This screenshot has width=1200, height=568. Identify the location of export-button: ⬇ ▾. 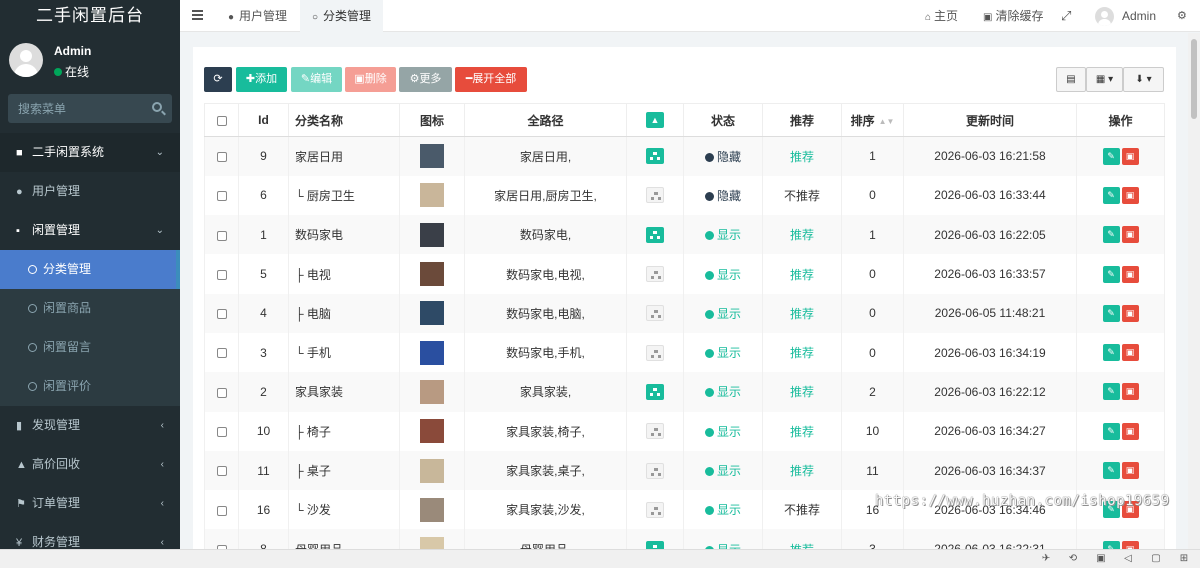
(1143, 79).